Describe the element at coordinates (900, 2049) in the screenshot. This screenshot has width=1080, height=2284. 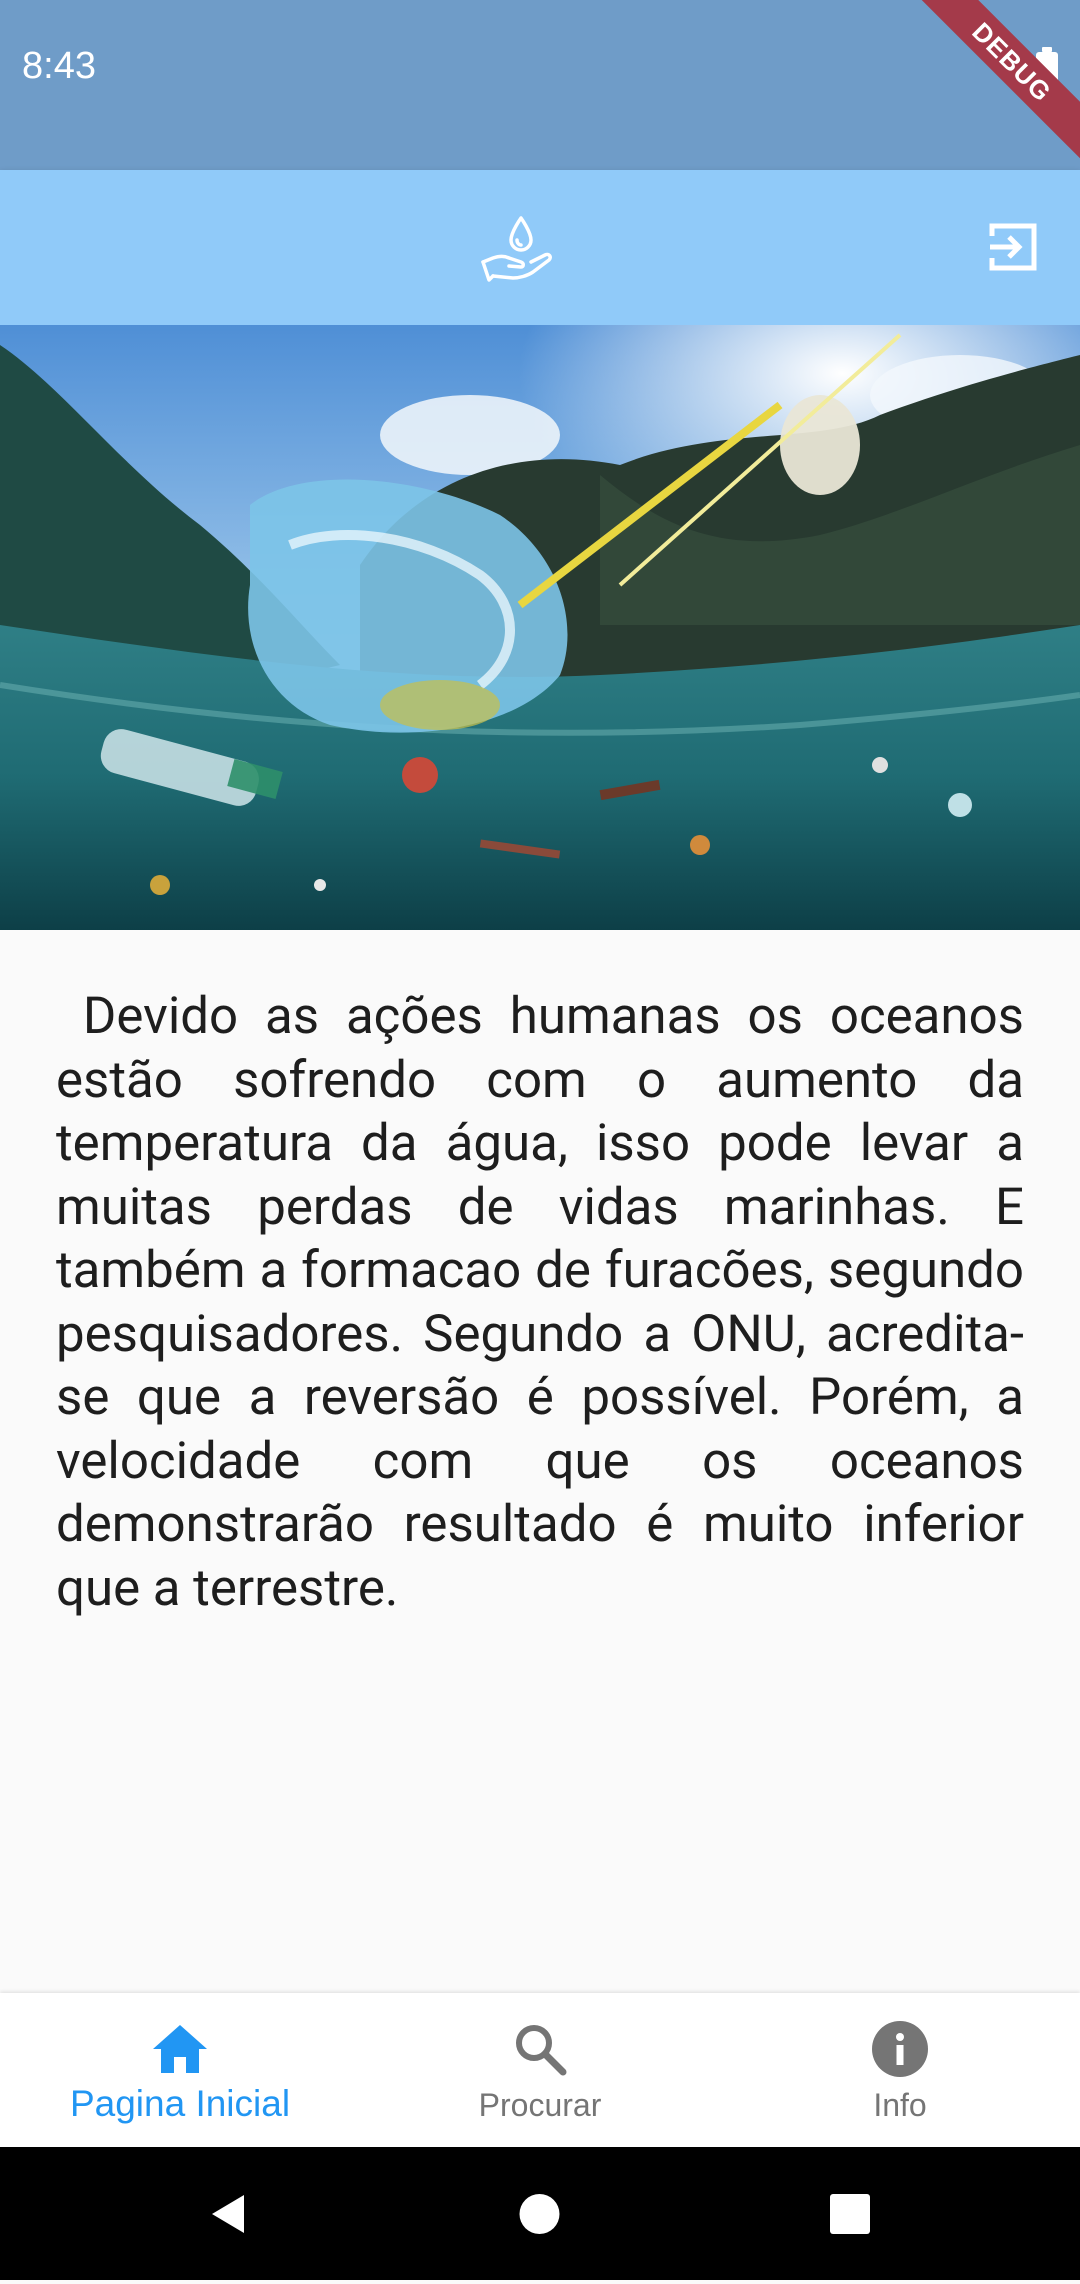
I see `info-icon` at that location.